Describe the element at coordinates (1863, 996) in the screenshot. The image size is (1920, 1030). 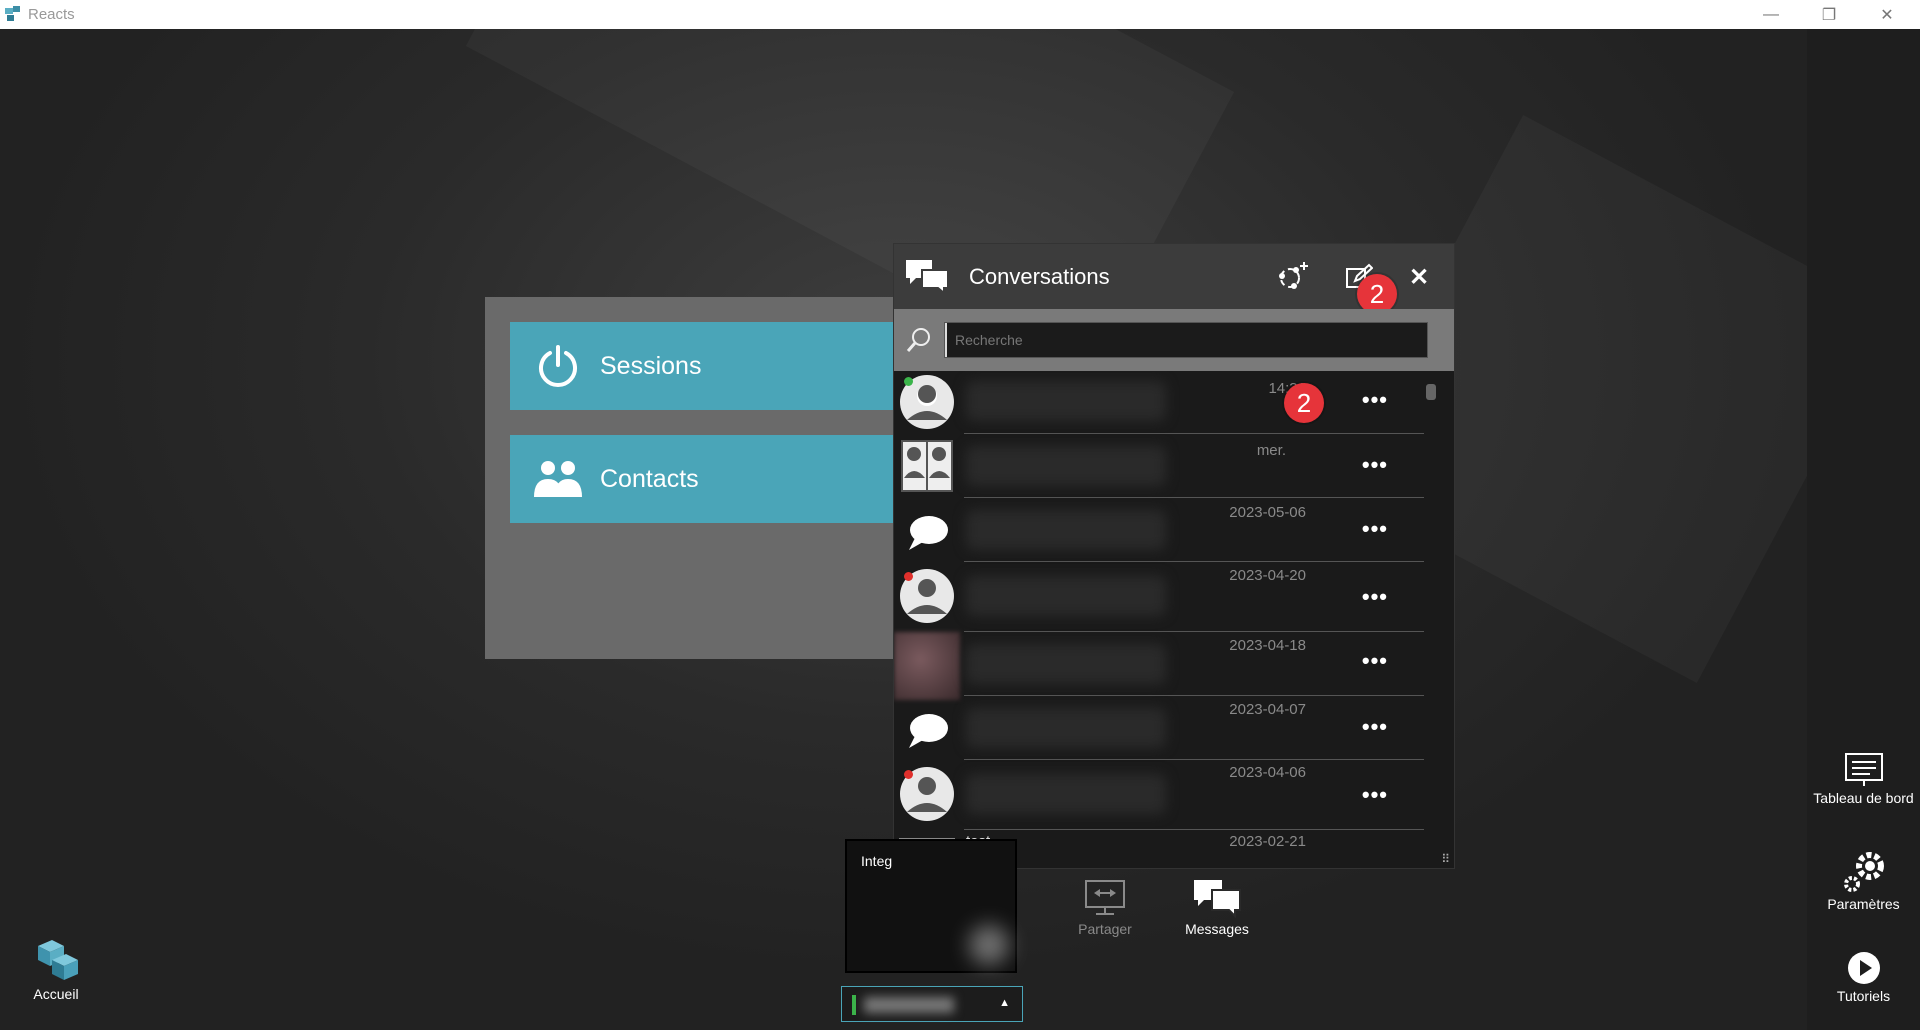
I see `tutorials-label: Tutoriels` at that location.